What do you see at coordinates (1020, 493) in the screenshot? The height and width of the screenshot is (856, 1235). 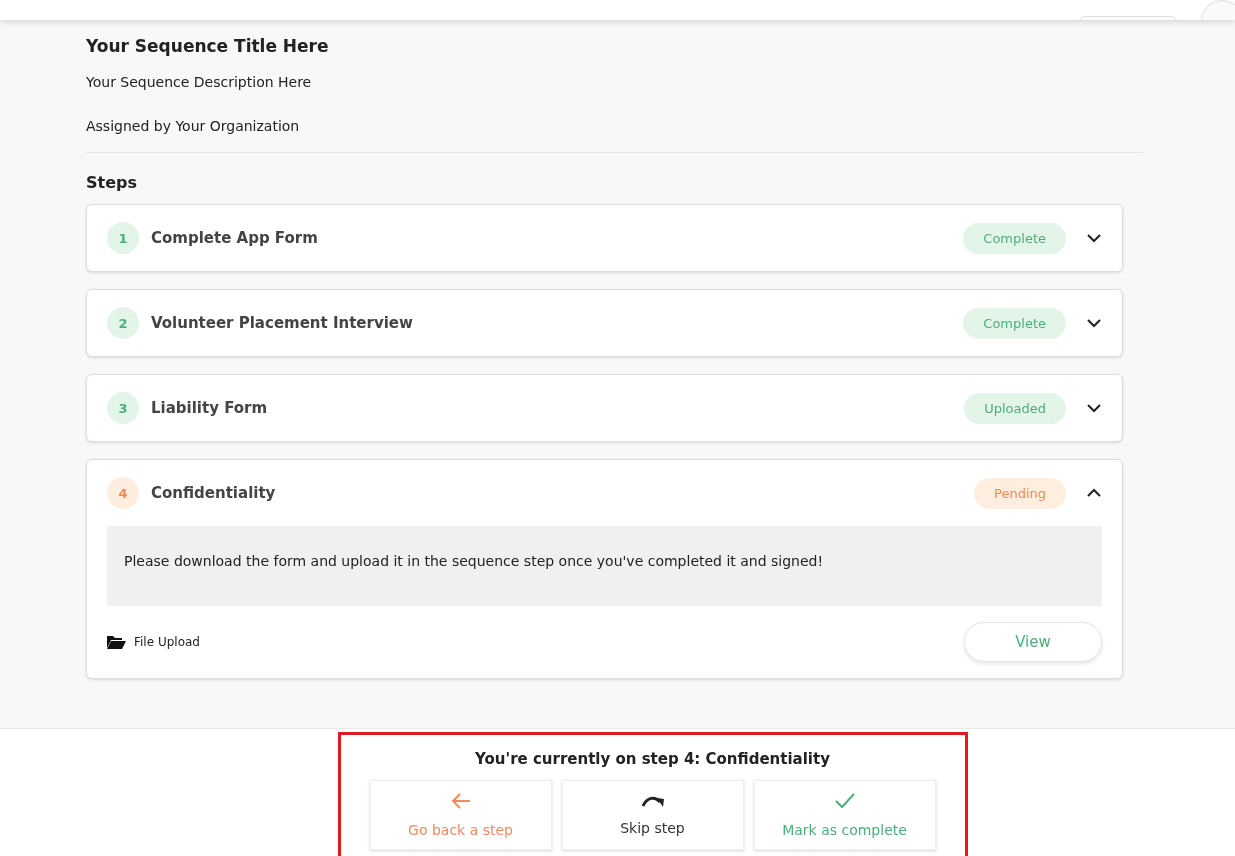 I see `status-badge: Pending` at bounding box center [1020, 493].